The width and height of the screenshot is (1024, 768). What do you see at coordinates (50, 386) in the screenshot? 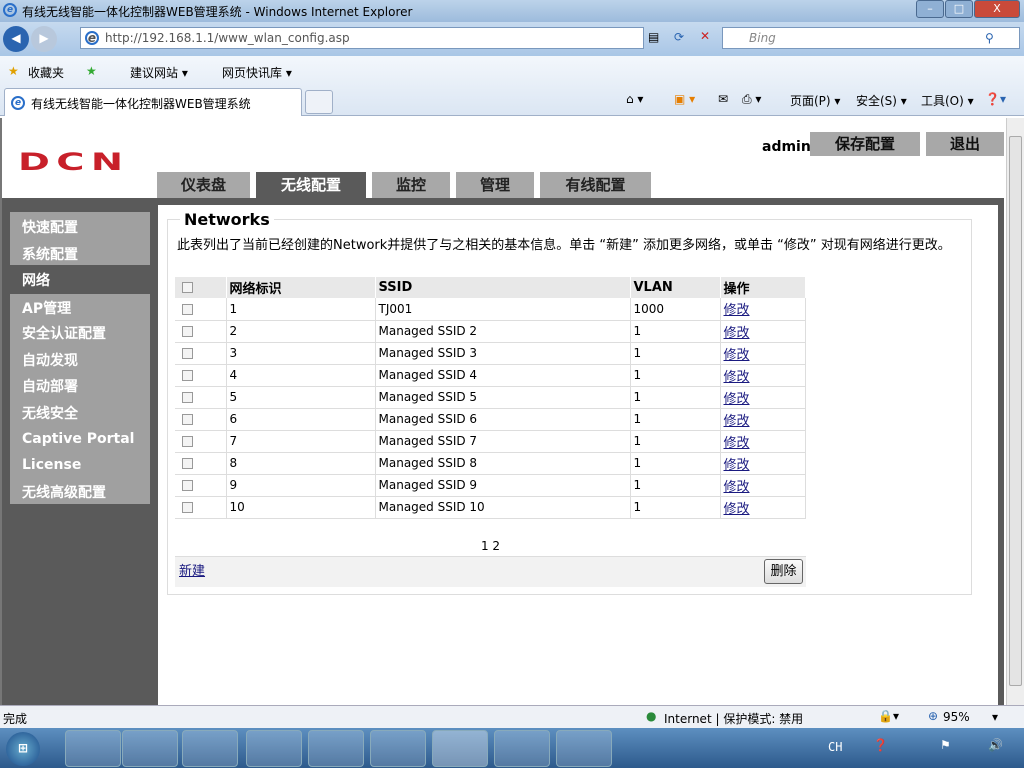
I see `sidebar-item-auto-deploy: 自动部署` at bounding box center [50, 386].